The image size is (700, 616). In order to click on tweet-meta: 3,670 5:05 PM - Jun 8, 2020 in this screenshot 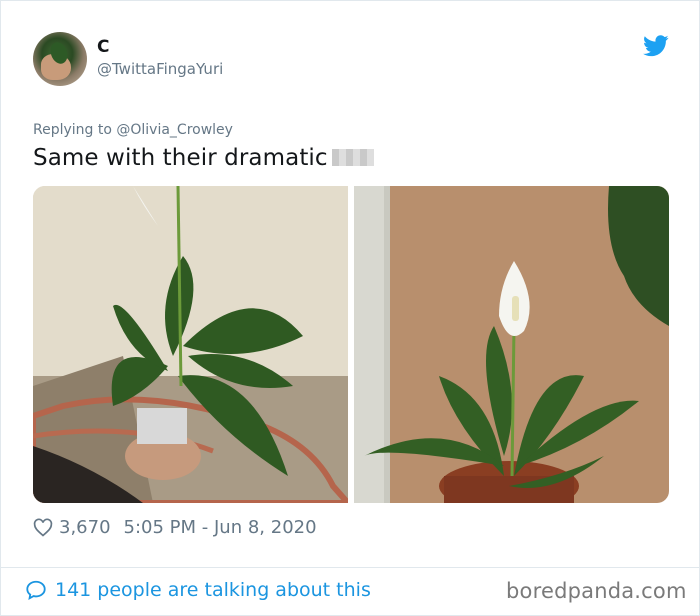, I will do `click(175, 527)`.